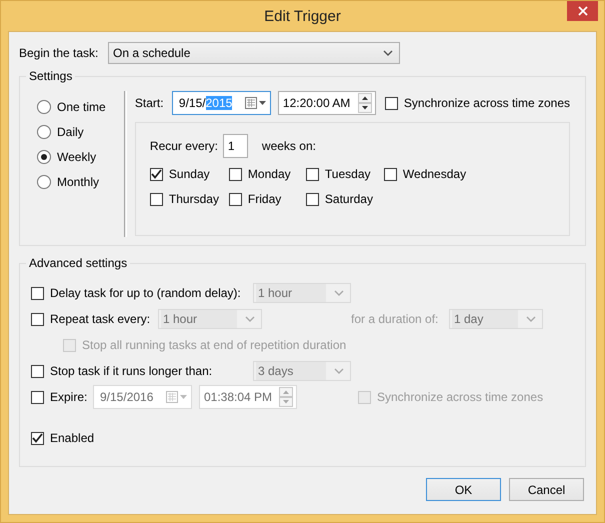 This screenshot has width=605, height=523. Describe the element at coordinates (51, 76) in the screenshot. I see `group-title: Settings` at that location.